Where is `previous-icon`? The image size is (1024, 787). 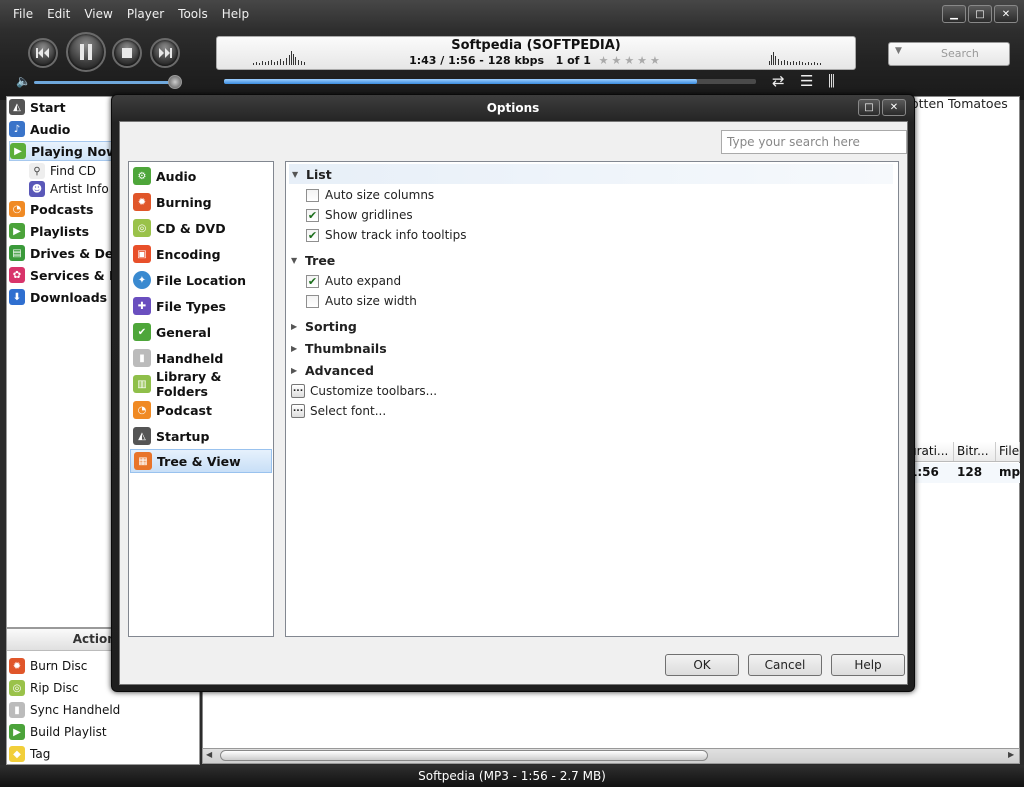
previous-icon is located at coordinates (42, 53).